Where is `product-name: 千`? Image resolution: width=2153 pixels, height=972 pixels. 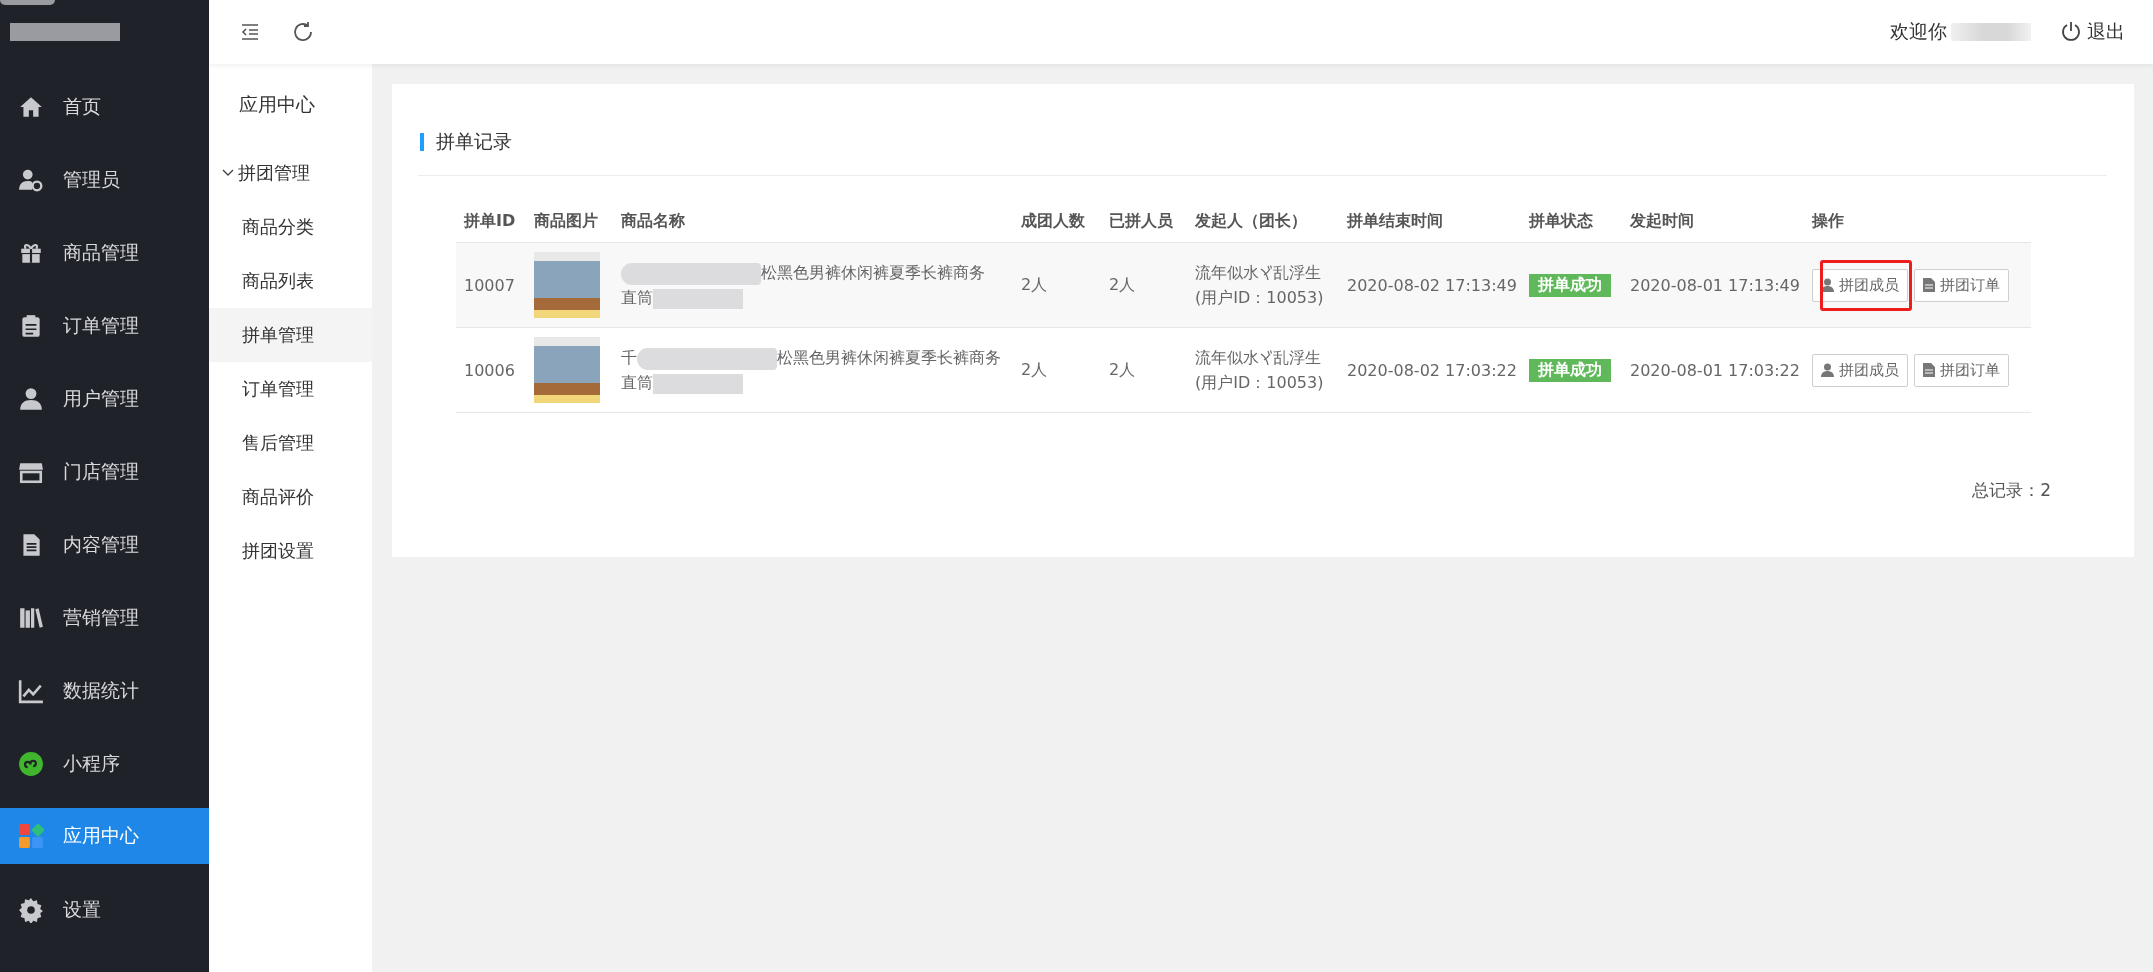 product-name: 千 is located at coordinates (629, 357).